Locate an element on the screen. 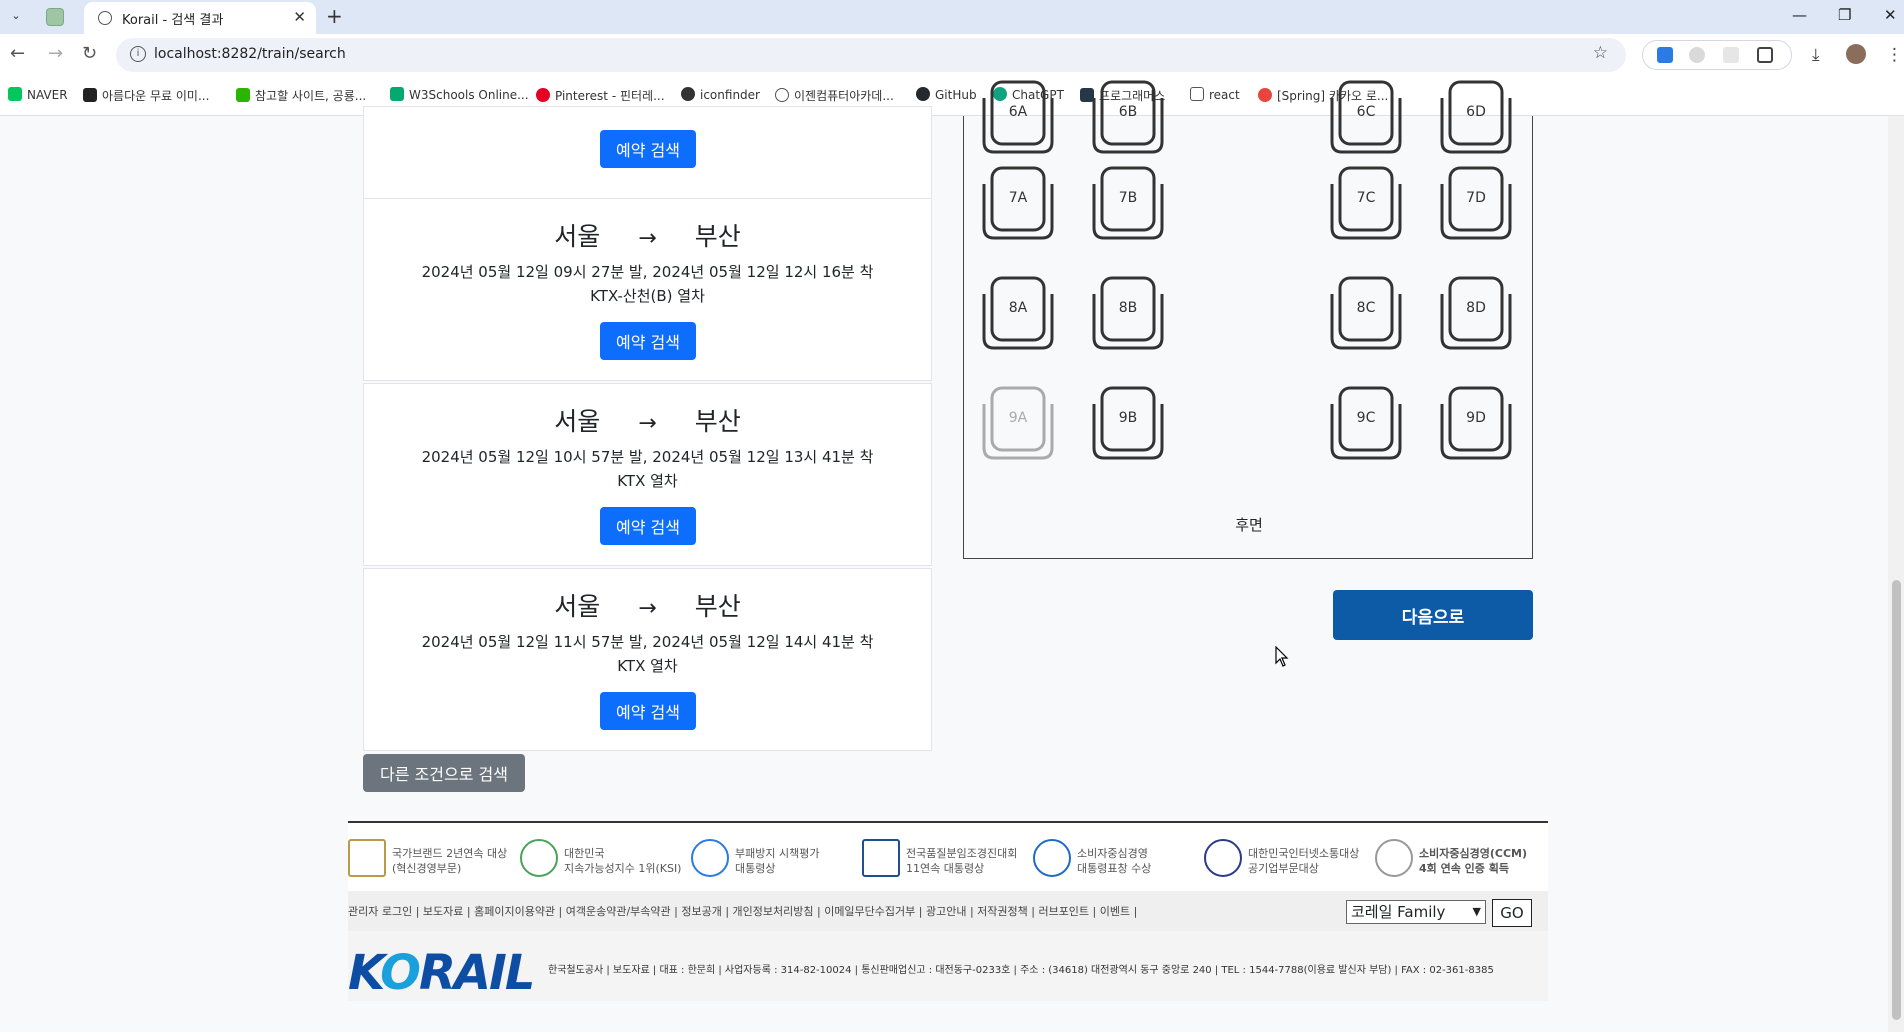  downloads-icon: ⤓ is located at coordinates (1816, 55).